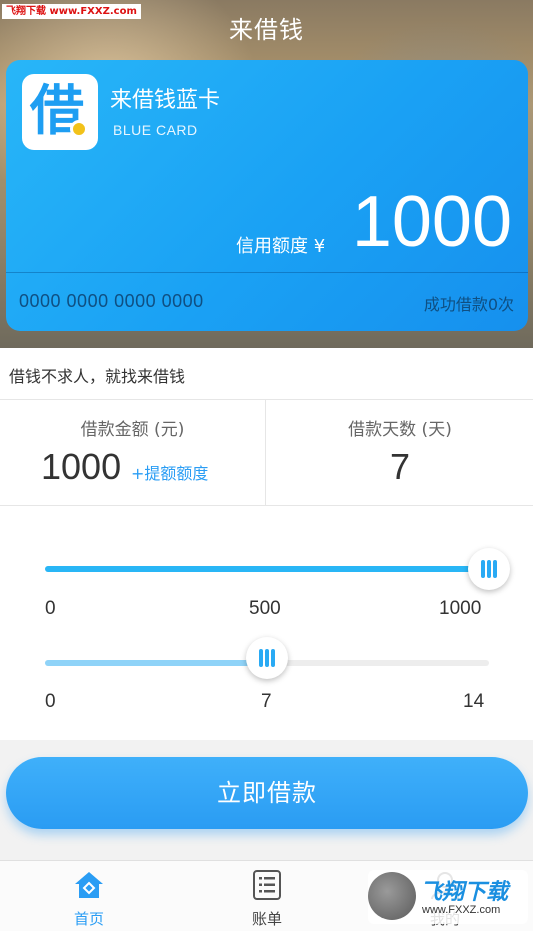 This screenshot has height=931, width=533. Describe the element at coordinates (266, 919) in the screenshot. I see `tab-bills-label: 账单` at that location.